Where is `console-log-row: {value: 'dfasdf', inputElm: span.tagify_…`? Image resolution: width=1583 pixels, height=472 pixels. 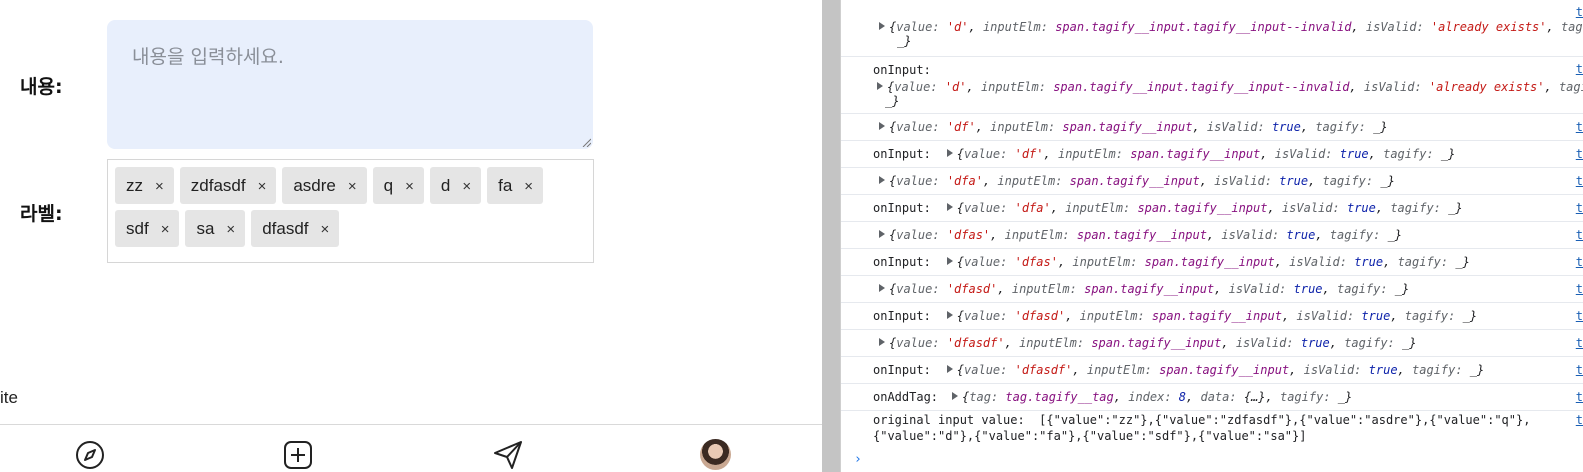
console-log-row: {value: 'dfasdf', inputElm: span.tagify_… is located at coordinates (1212, 343).